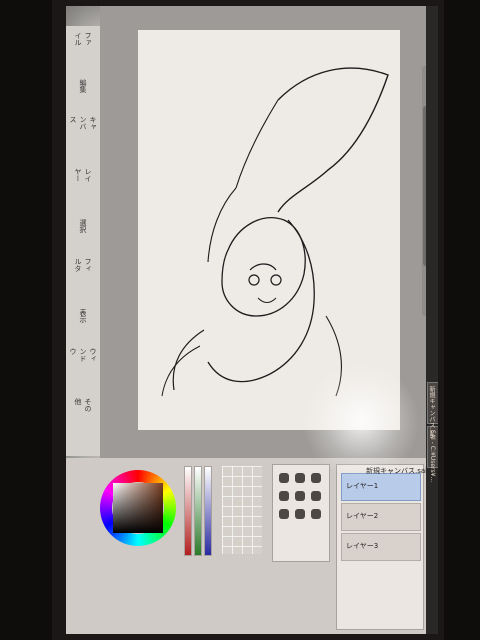  What do you see at coordinates (83, 176) in the screenshot?
I see `menu-layer: レイヤー` at bounding box center [83, 176].